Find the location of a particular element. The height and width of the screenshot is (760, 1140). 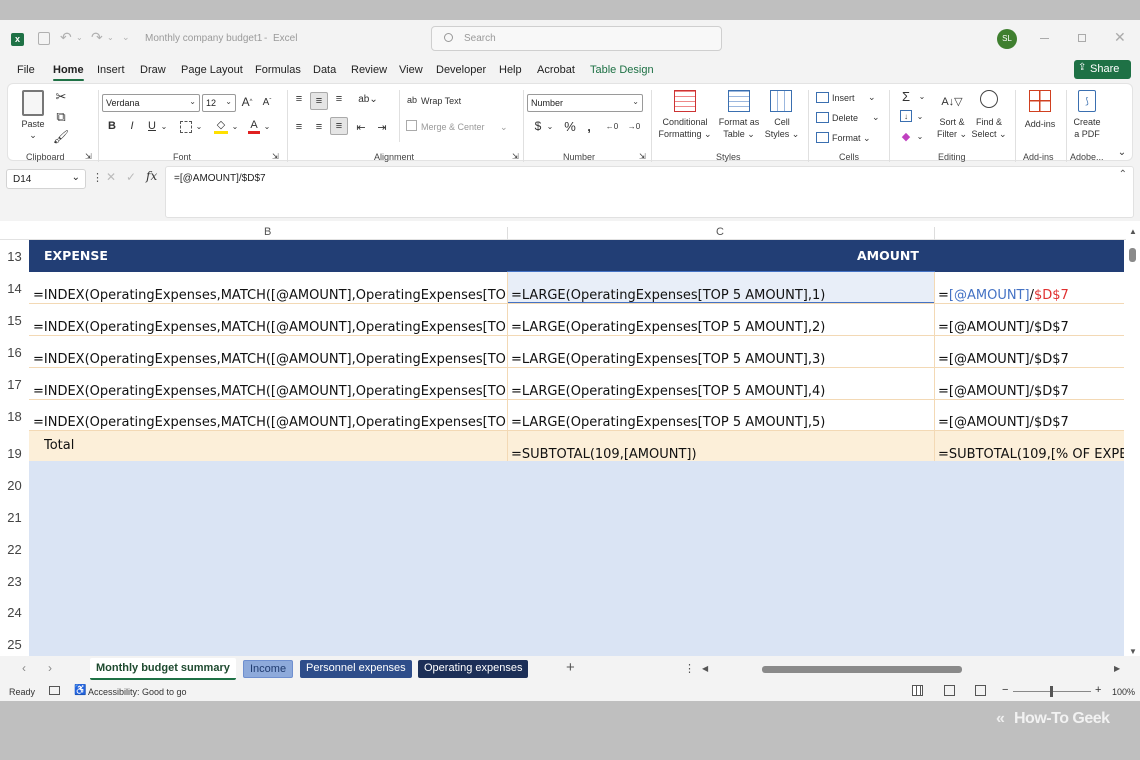

menu-acrobat: Acrobat is located at coordinates (556, 70).